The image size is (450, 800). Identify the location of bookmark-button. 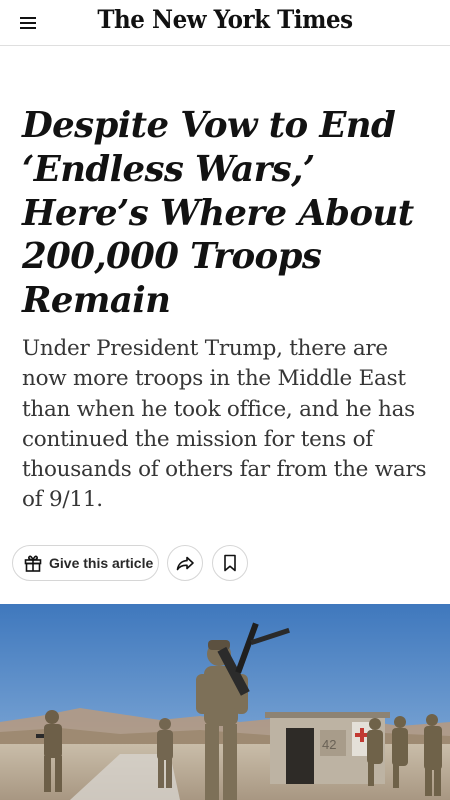
(230, 563).